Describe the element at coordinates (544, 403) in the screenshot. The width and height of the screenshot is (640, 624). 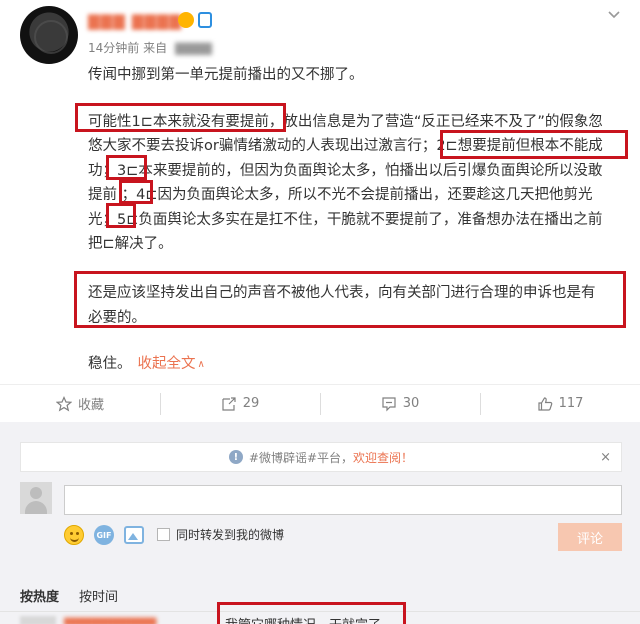
I see `thumbs-up-icon` at that location.